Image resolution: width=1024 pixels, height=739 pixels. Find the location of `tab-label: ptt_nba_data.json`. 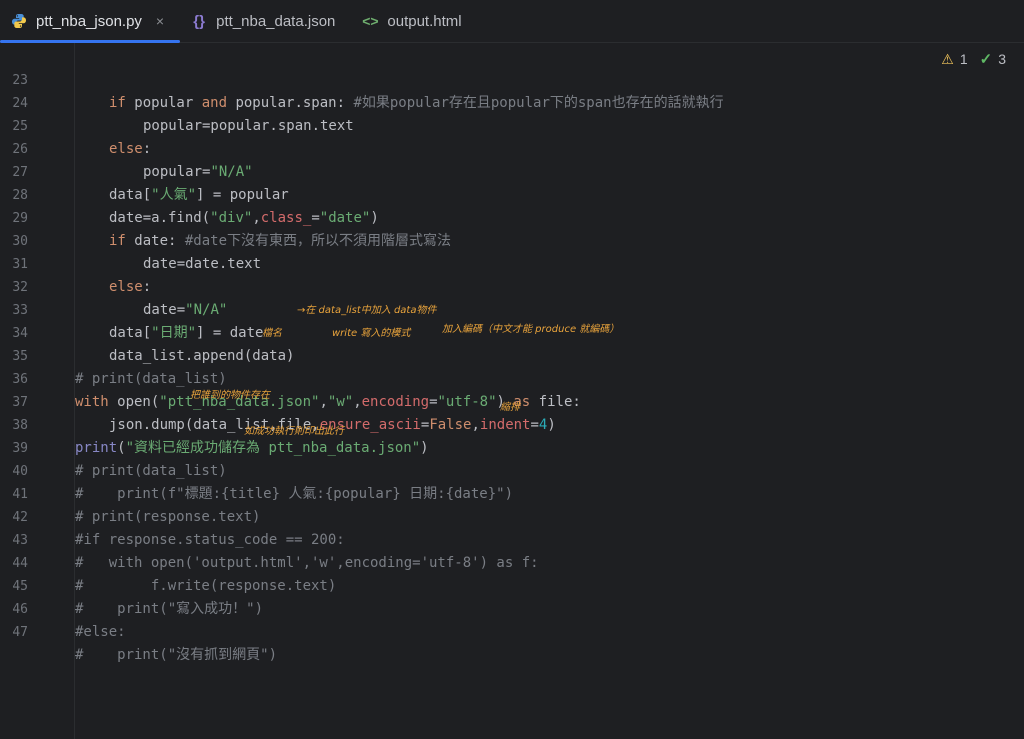

tab-label: ptt_nba_data.json is located at coordinates (276, 21).